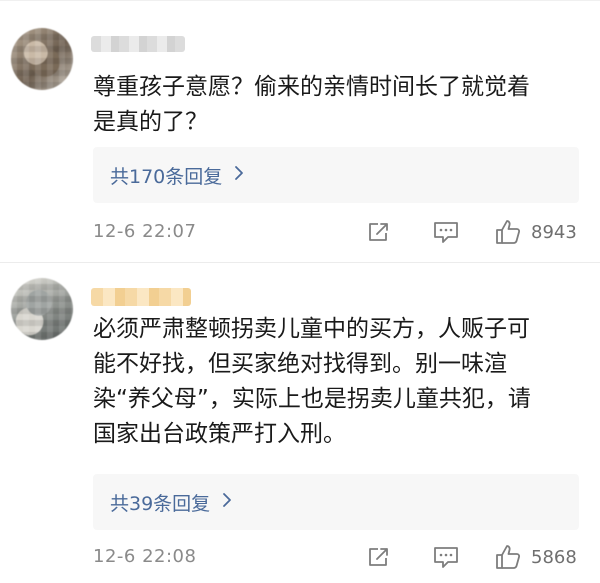  What do you see at coordinates (336, 502) in the screenshot?
I see `view-replies-button: 共39条回复` at bounding box center [336, 502].